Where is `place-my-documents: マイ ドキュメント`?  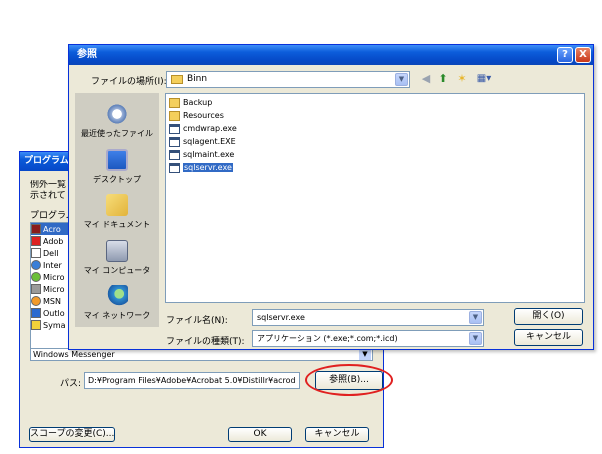 place-my-documents: マイ ドキュメント is located at coordinates (117, 212).